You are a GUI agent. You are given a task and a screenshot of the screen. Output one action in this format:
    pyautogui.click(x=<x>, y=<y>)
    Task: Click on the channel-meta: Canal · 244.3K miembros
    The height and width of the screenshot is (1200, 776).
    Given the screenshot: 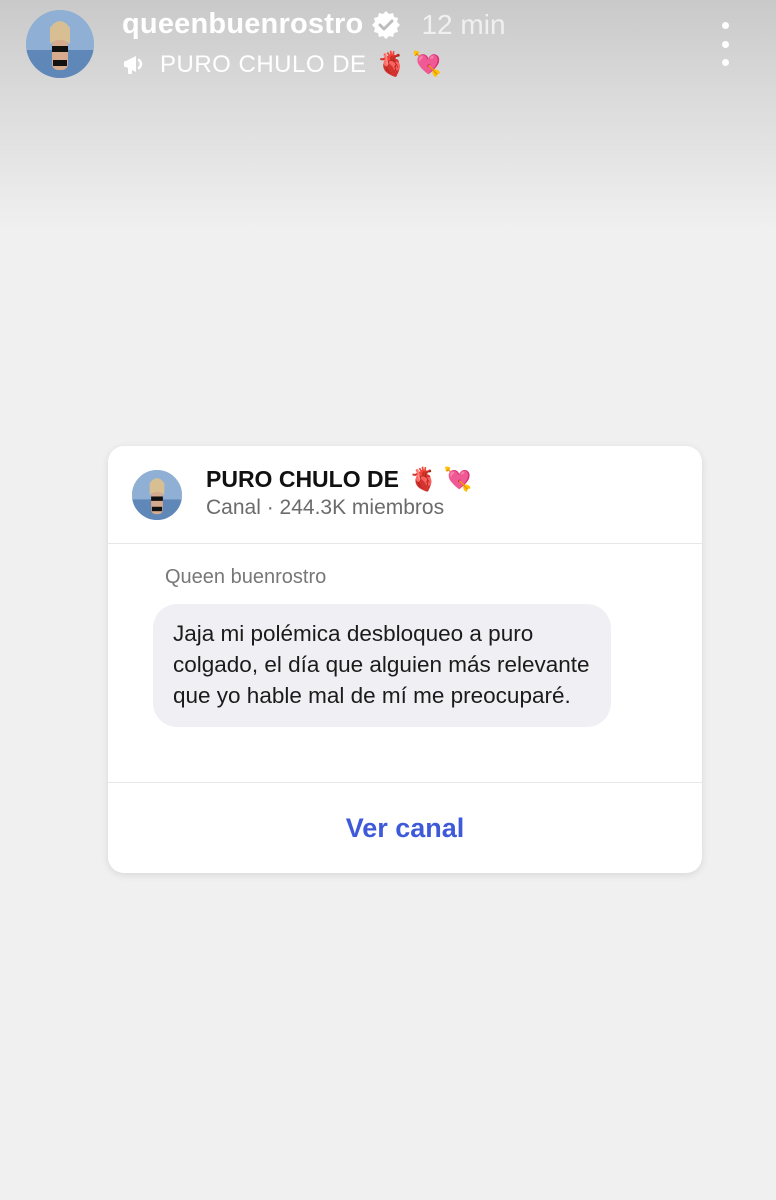 What is the action you would take?
    pyautogui.click(x=325, y=507)
    